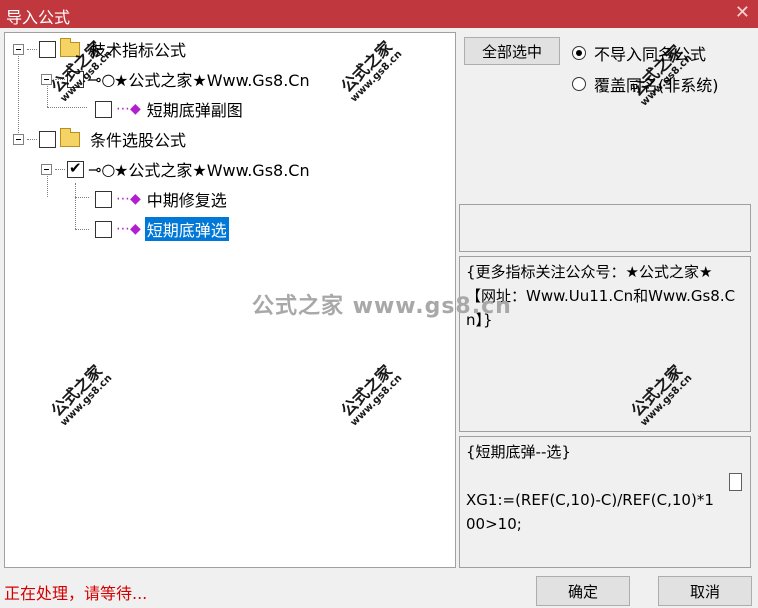  Describe the element at coordinates (138, 140) in the screenshot. I see `tree-node-label: 条件选股公式` at that location.